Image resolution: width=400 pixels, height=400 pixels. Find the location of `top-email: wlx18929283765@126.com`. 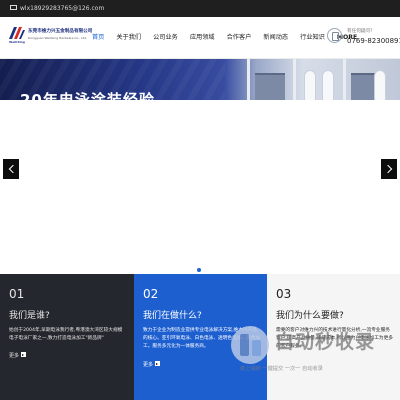

top-email: wlx18929283765@126.com is located at coordinates (62, 8).